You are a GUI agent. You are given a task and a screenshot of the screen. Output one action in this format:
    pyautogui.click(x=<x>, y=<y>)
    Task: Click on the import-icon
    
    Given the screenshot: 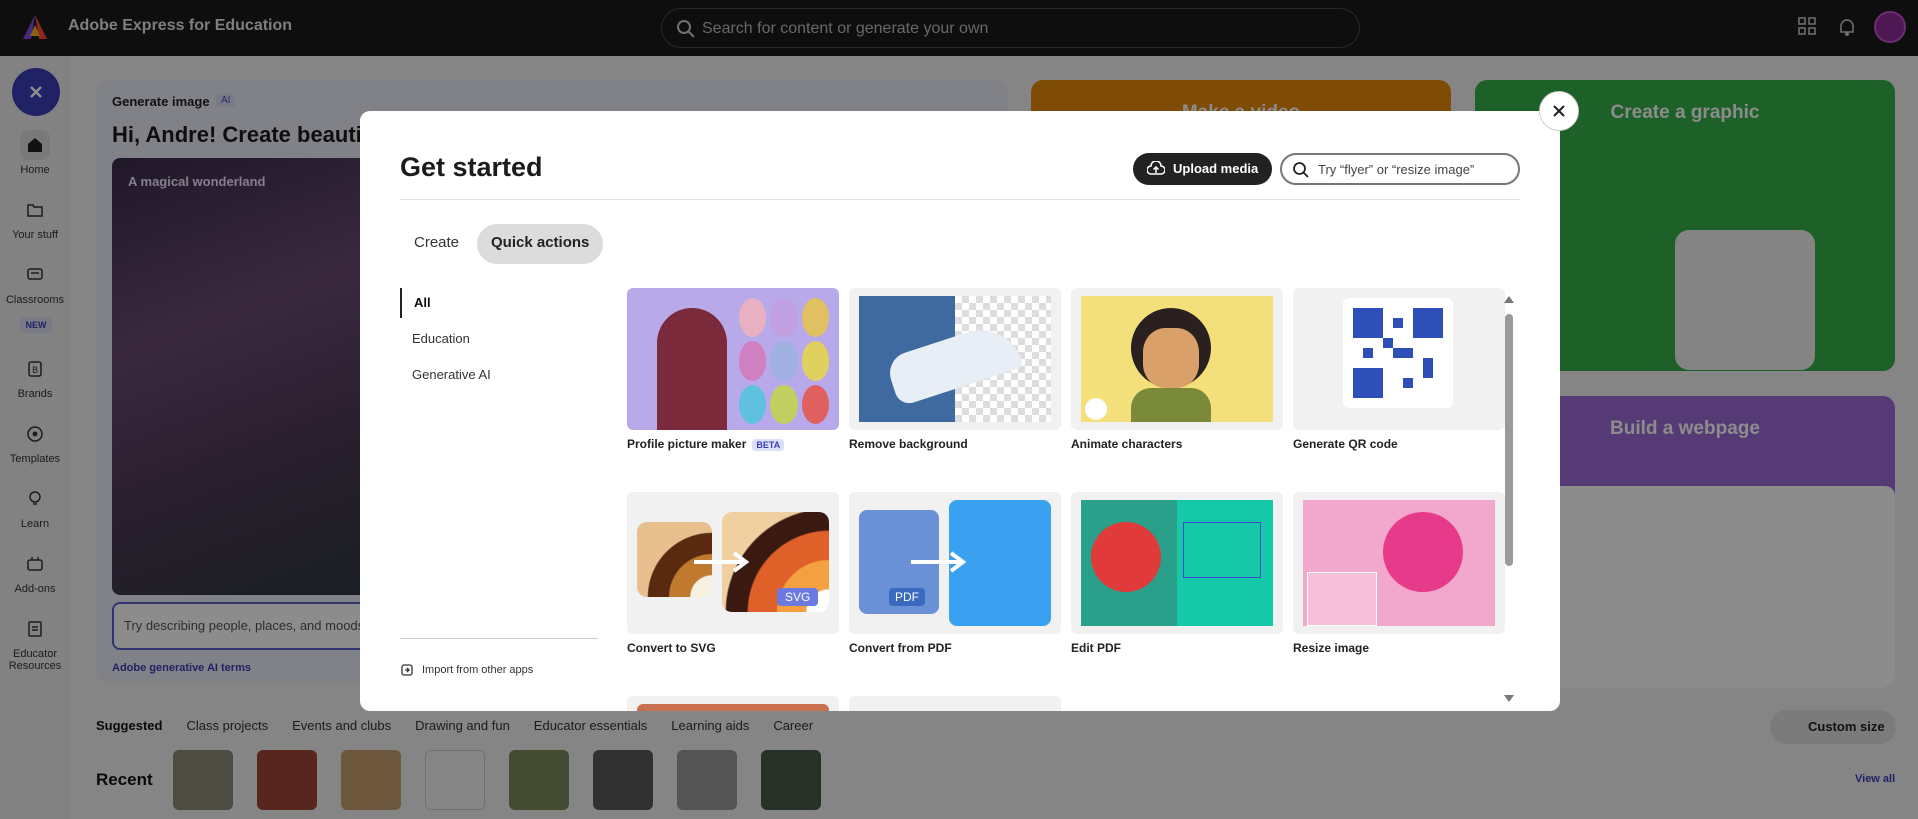 What is the action you would take?
    pyautogui.click(x=407, y=670)
    